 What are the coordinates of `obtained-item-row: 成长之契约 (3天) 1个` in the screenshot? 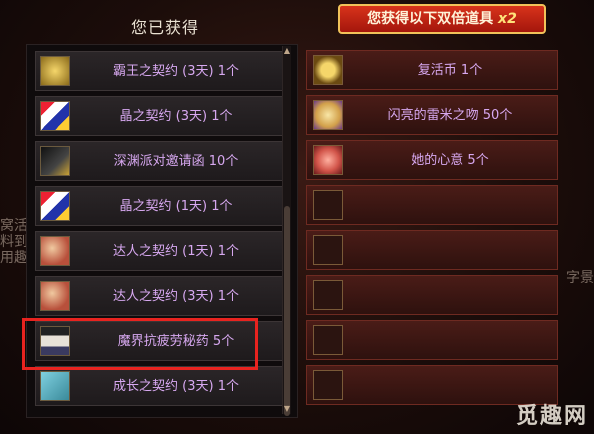 It's located at (159, 386).